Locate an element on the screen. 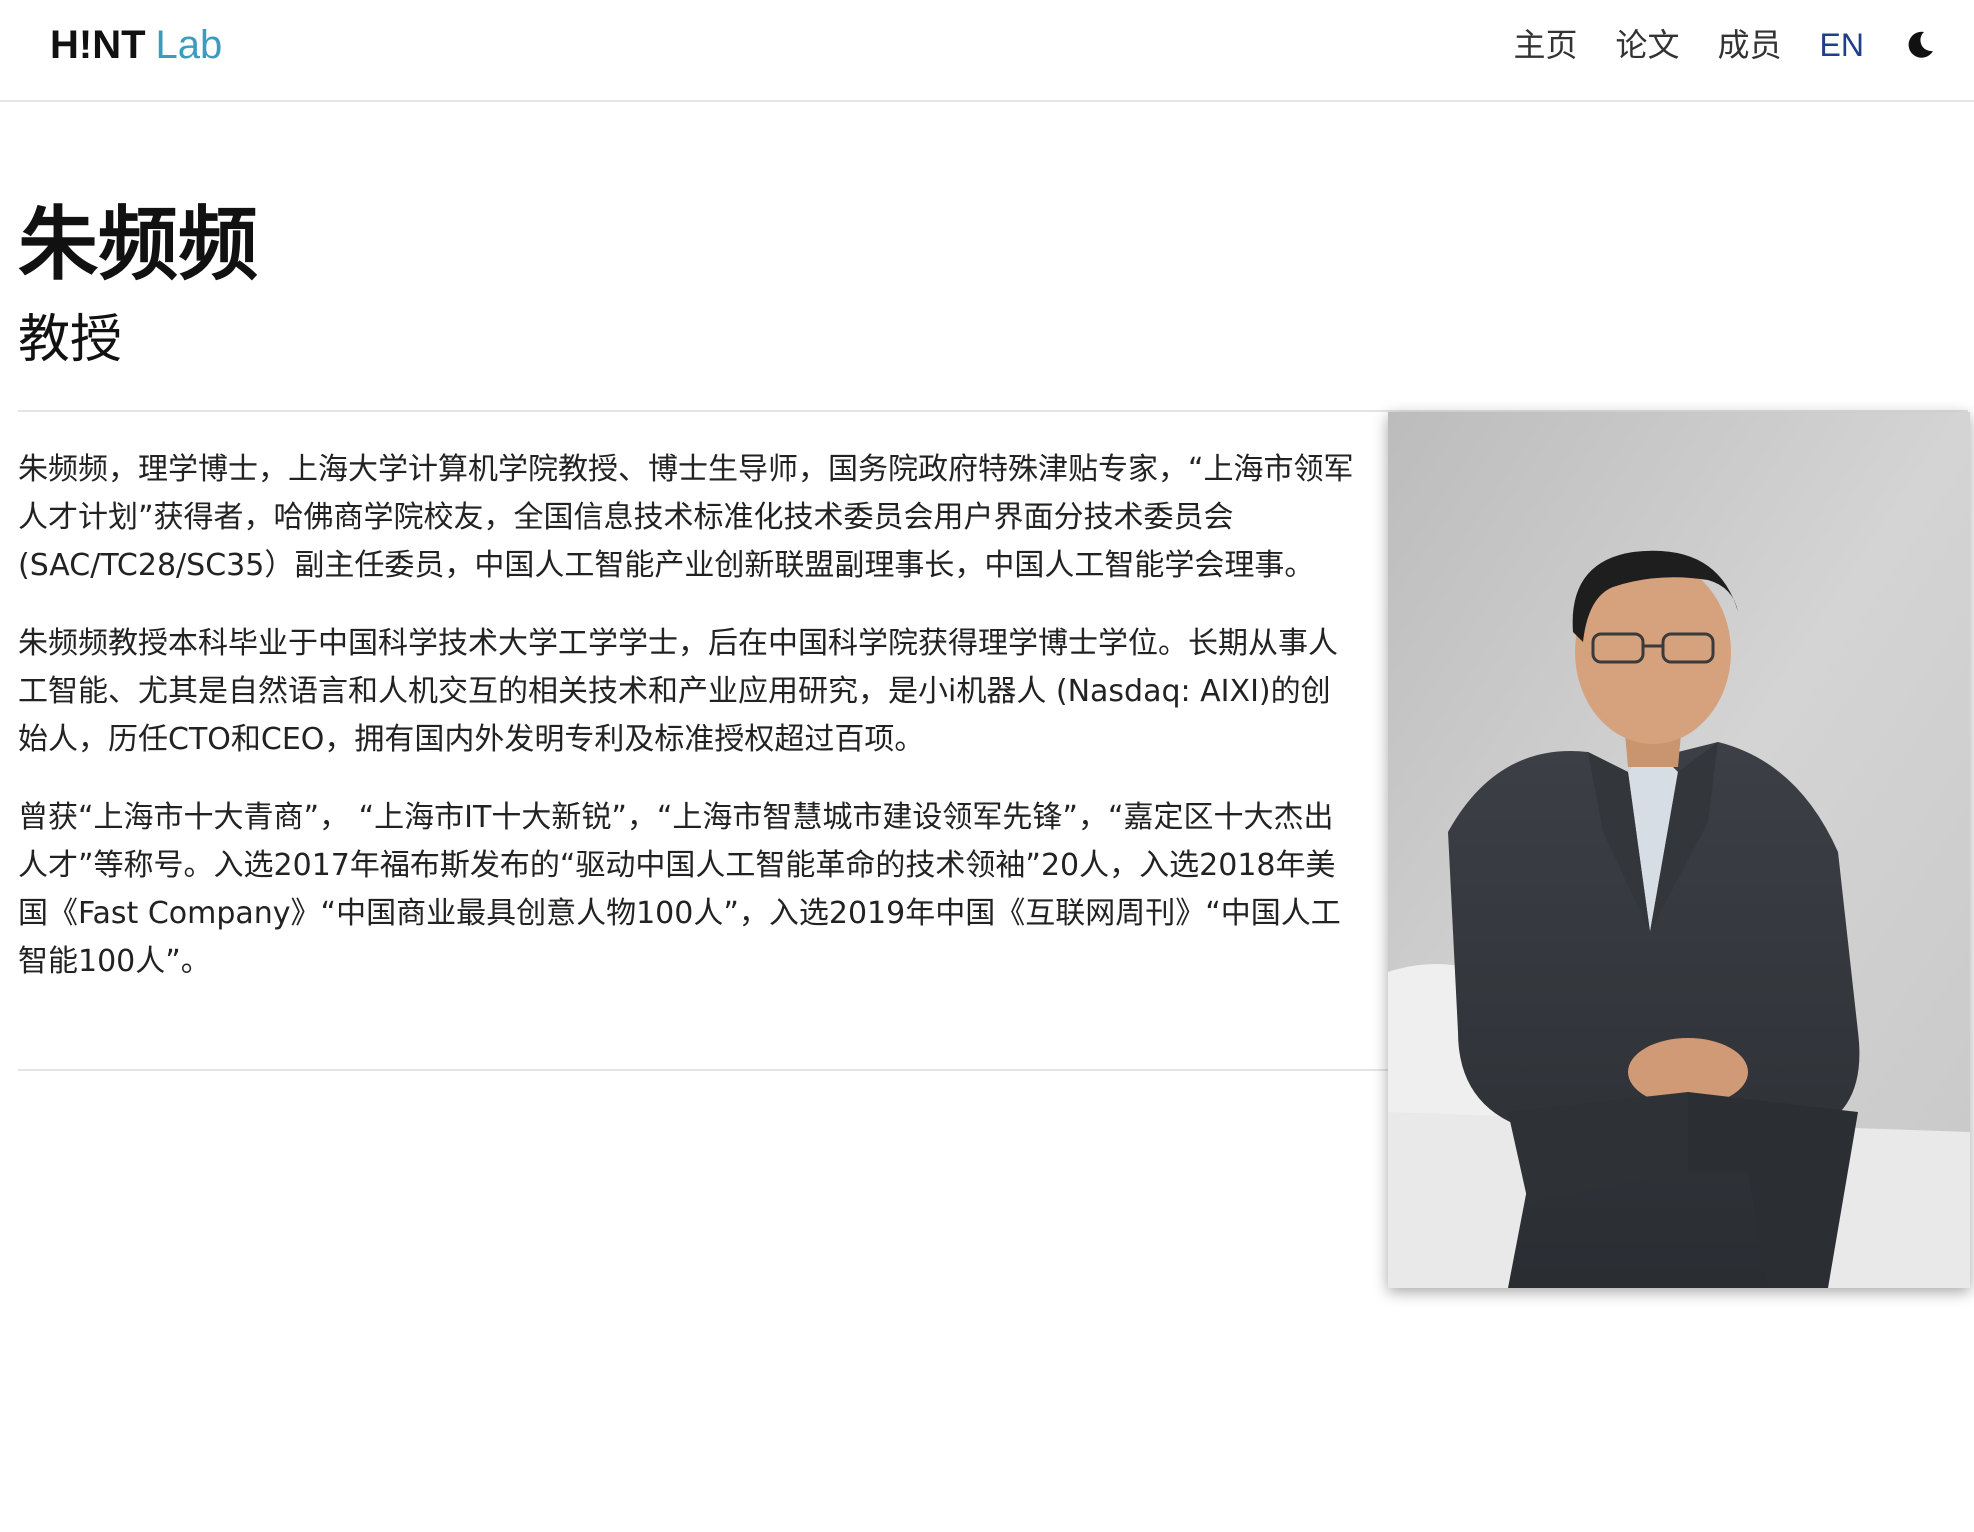  nav-members-link: 成员 is located at coordinates (1750, 45).